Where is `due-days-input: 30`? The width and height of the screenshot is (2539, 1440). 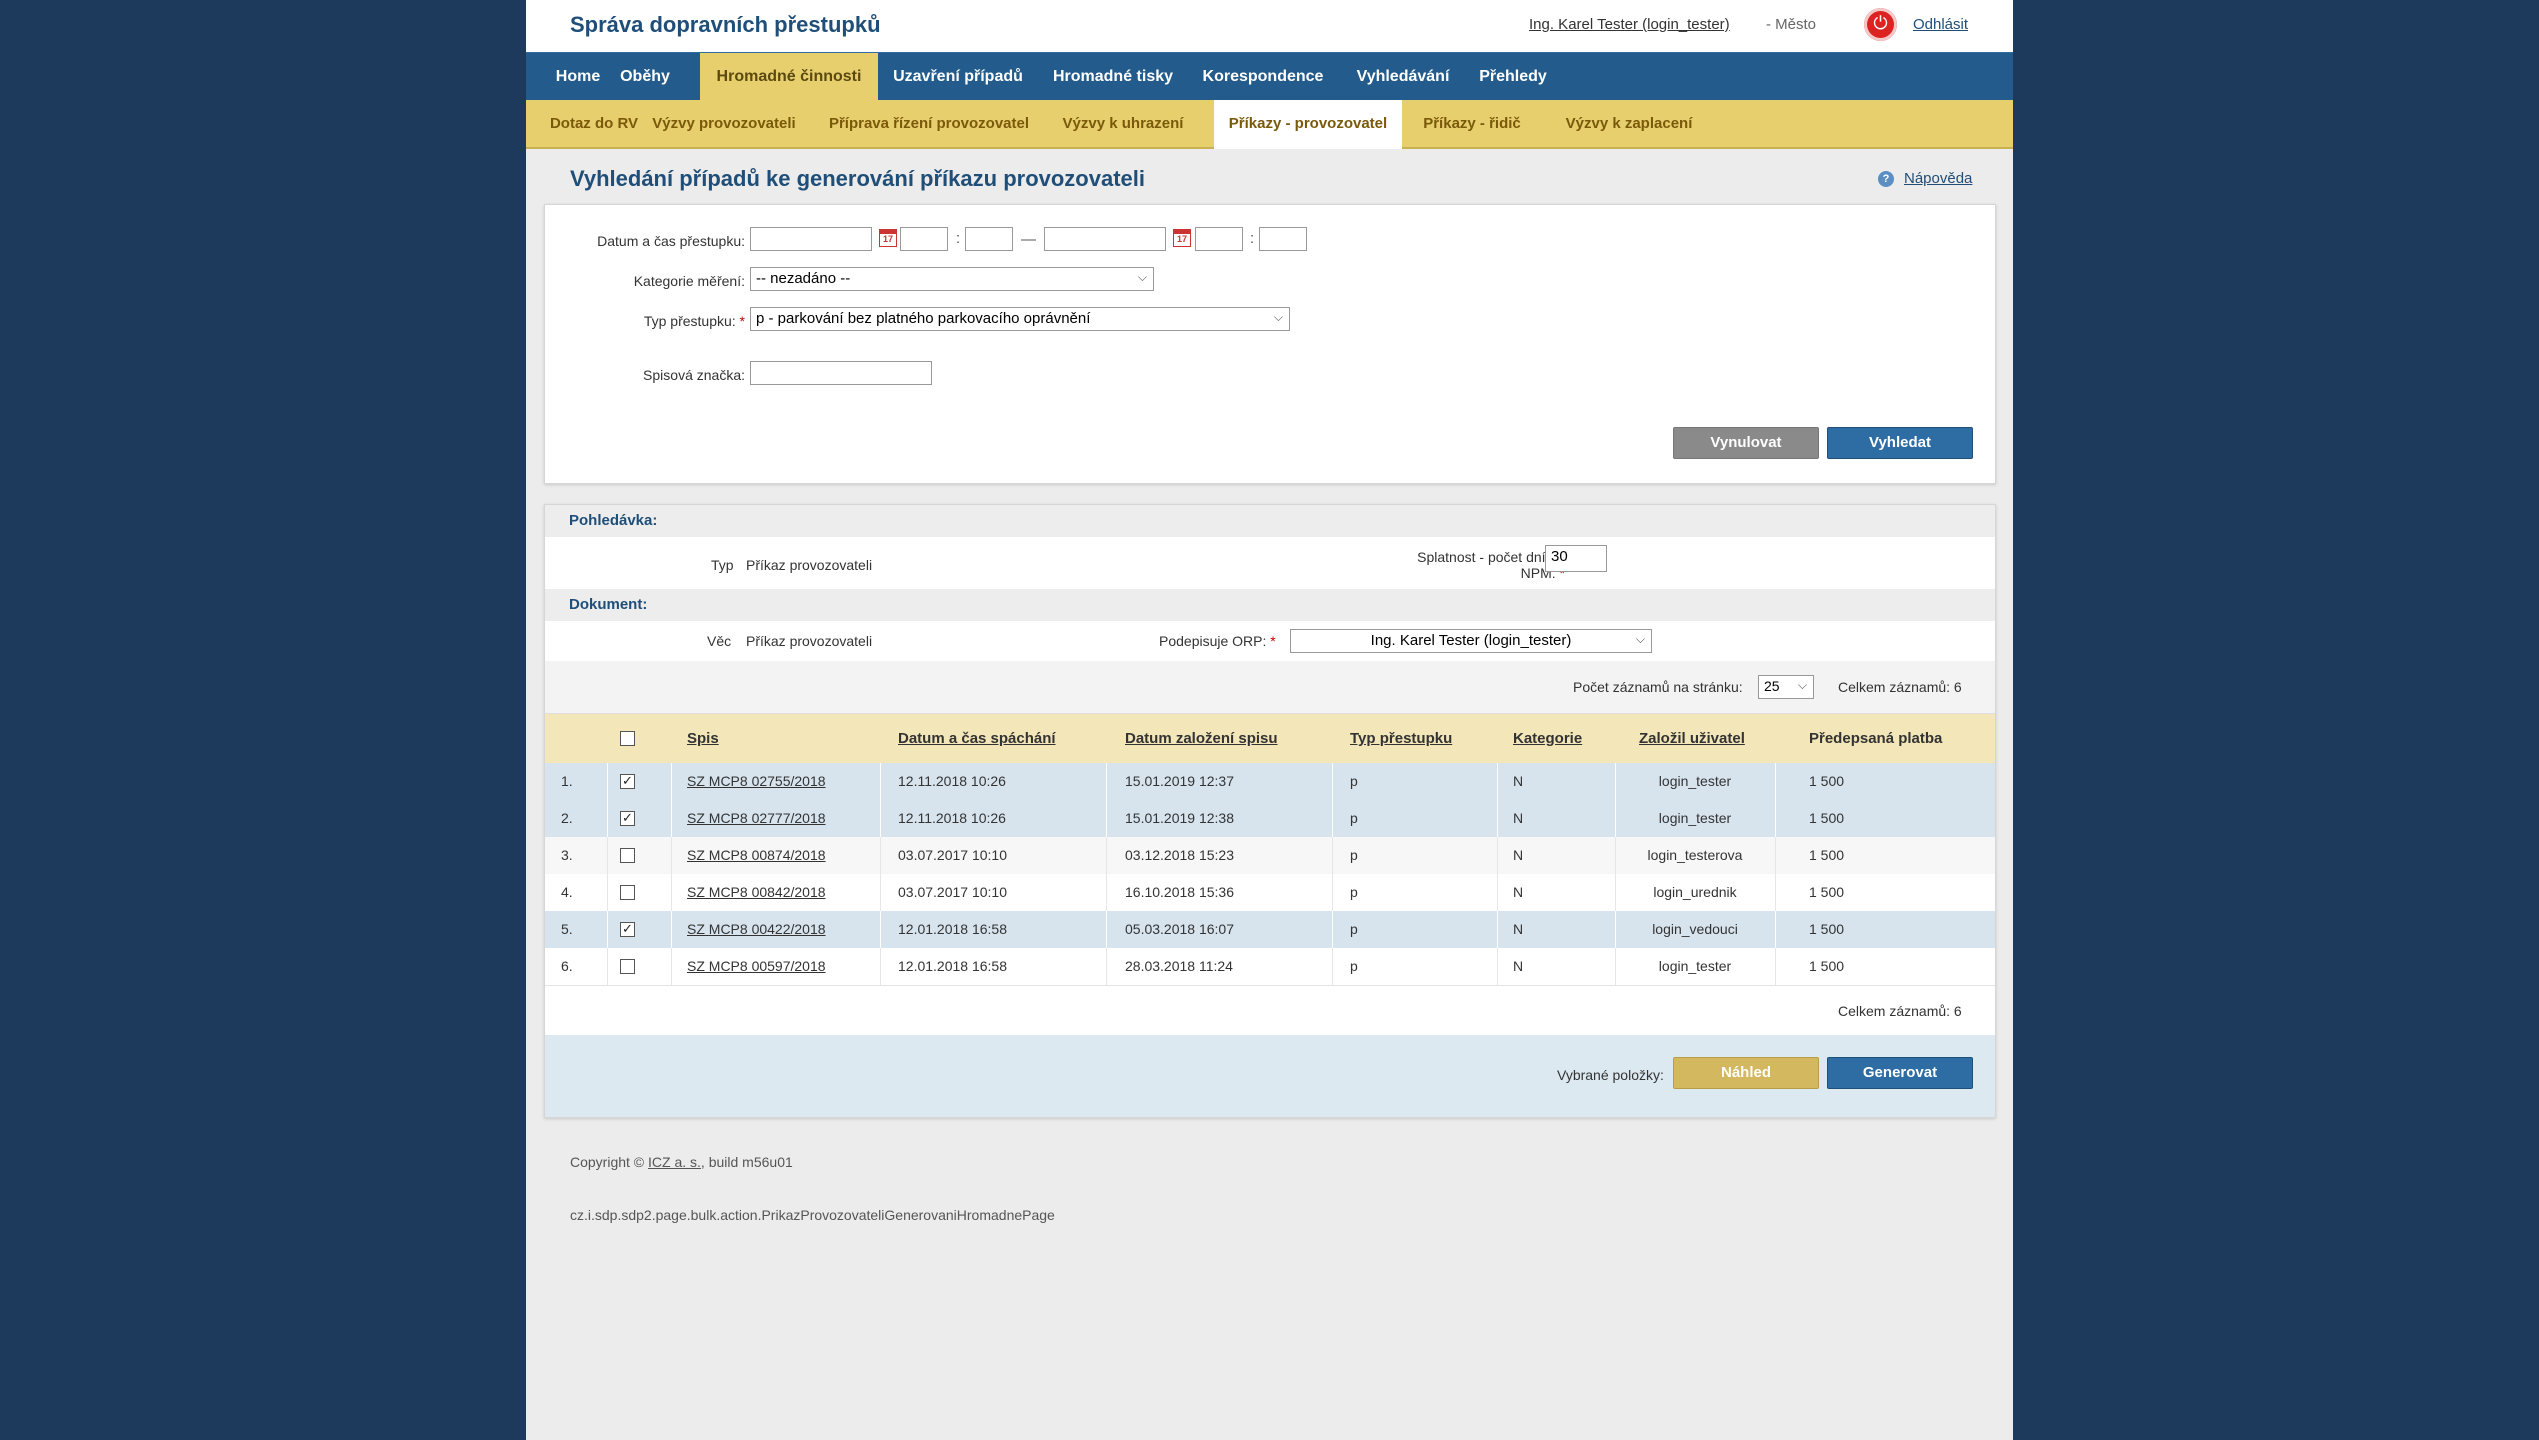 due-days-input: 30 is located at coordinates (1576, 558).